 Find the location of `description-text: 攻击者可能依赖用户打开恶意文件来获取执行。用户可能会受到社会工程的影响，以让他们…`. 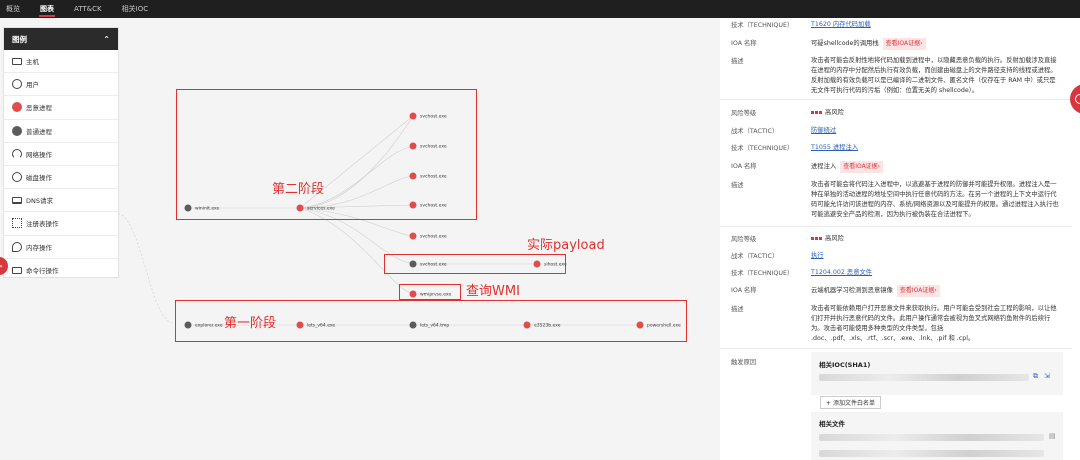

description-text: 攻击者可能依赖用户打开恶意文件来获取执行。用户可能会受到社会工程的影响，以让他们… is located at coordinates (934, 323).